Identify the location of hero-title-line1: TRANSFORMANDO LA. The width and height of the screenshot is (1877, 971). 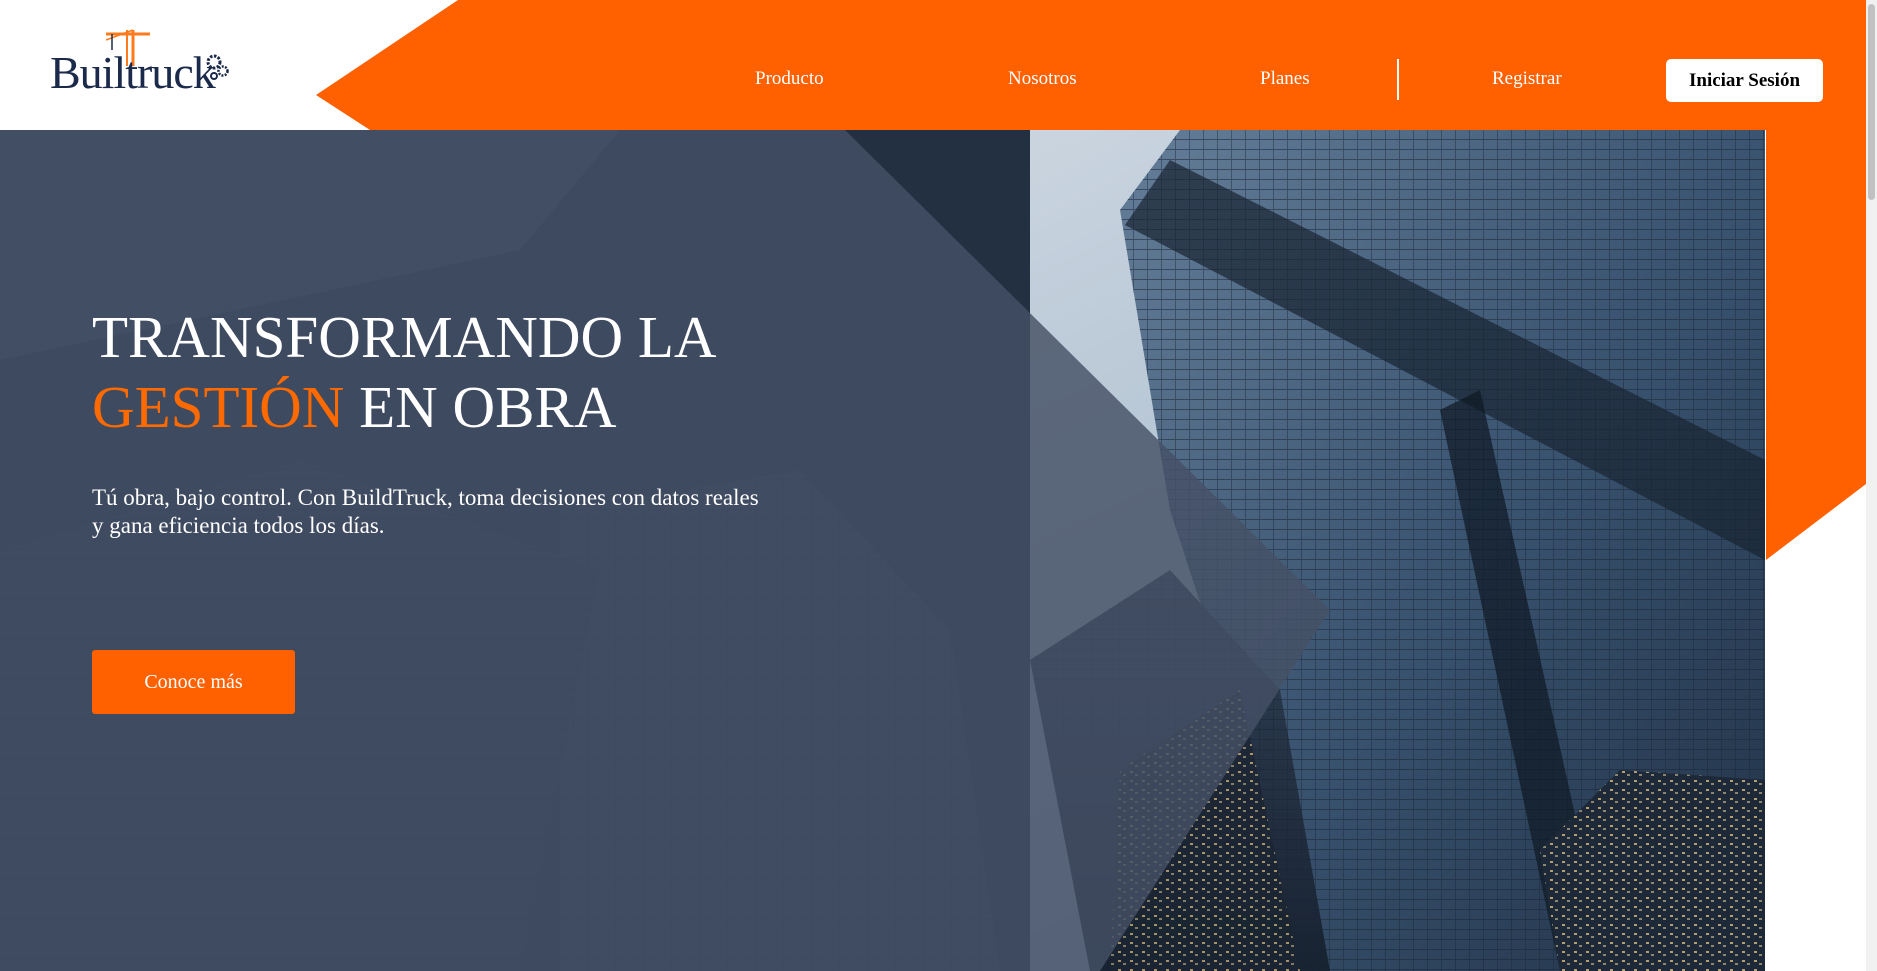
(404, 337).